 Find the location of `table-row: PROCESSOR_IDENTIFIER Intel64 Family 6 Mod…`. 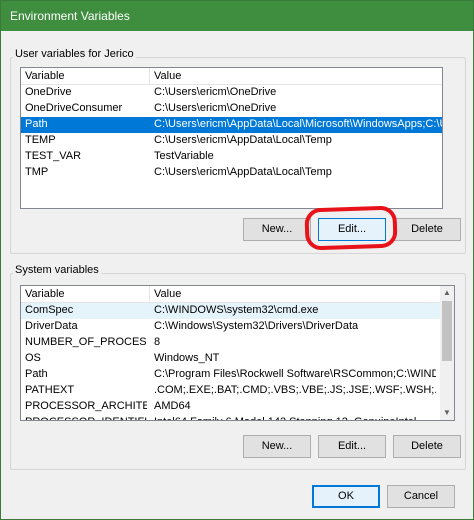

table-row: PROCESSOR_IDENTIFIER Intel64 Family 6 Mod… is located at coordinates (237, 417).